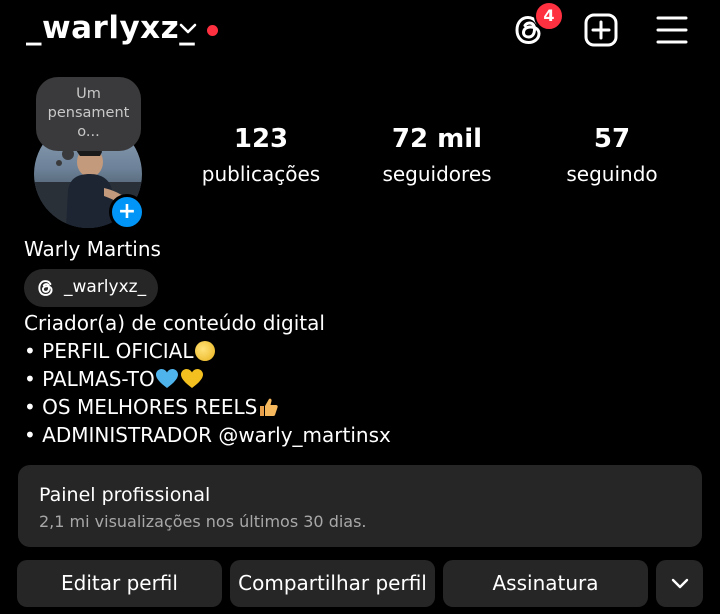 Image resolution: width=720 pixels, height=614 pixels. I want to click on threads-handle: _warlyxz_, so click(105, 287).